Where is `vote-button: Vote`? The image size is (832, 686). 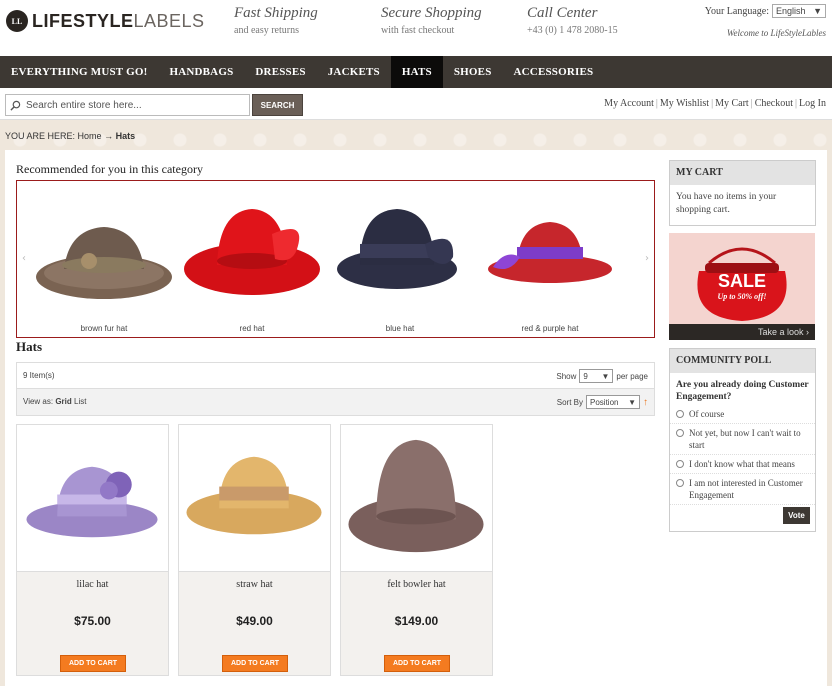
vote-button: Vote is located at coordinates (796, 515).